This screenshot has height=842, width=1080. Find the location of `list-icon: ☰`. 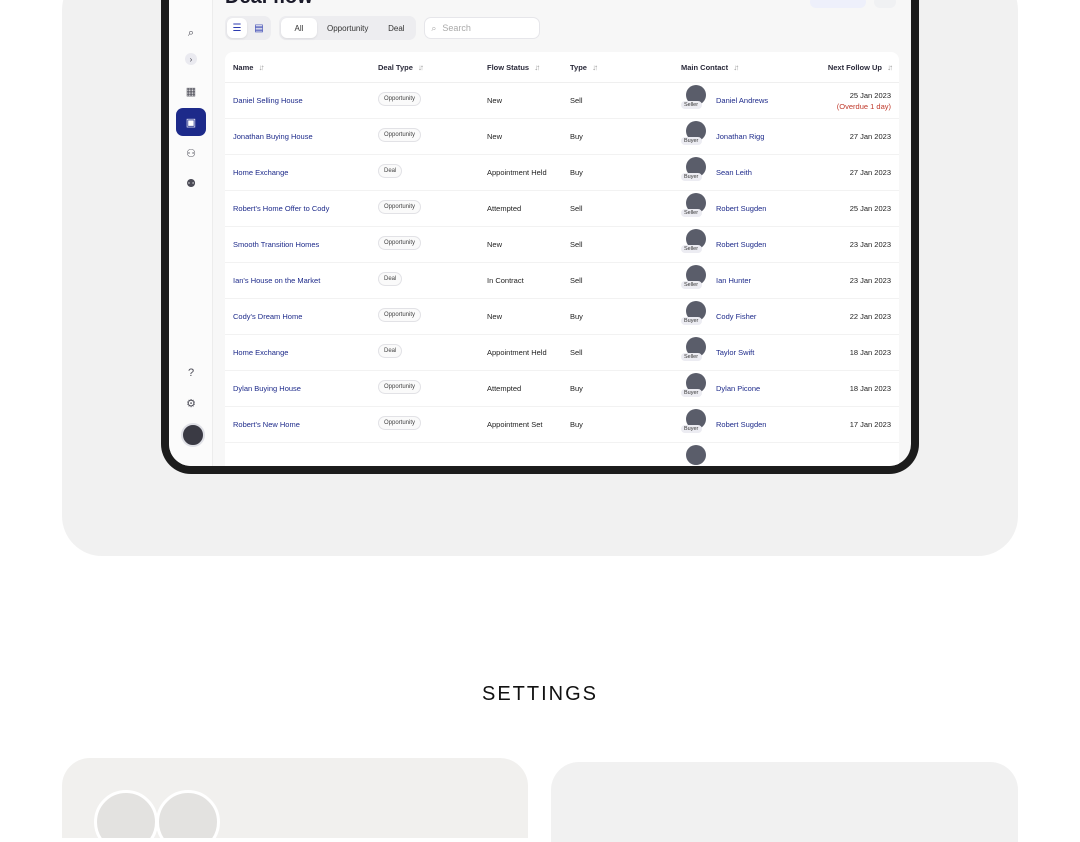

list-icon: ☰ is located at coordinates (237, 28).